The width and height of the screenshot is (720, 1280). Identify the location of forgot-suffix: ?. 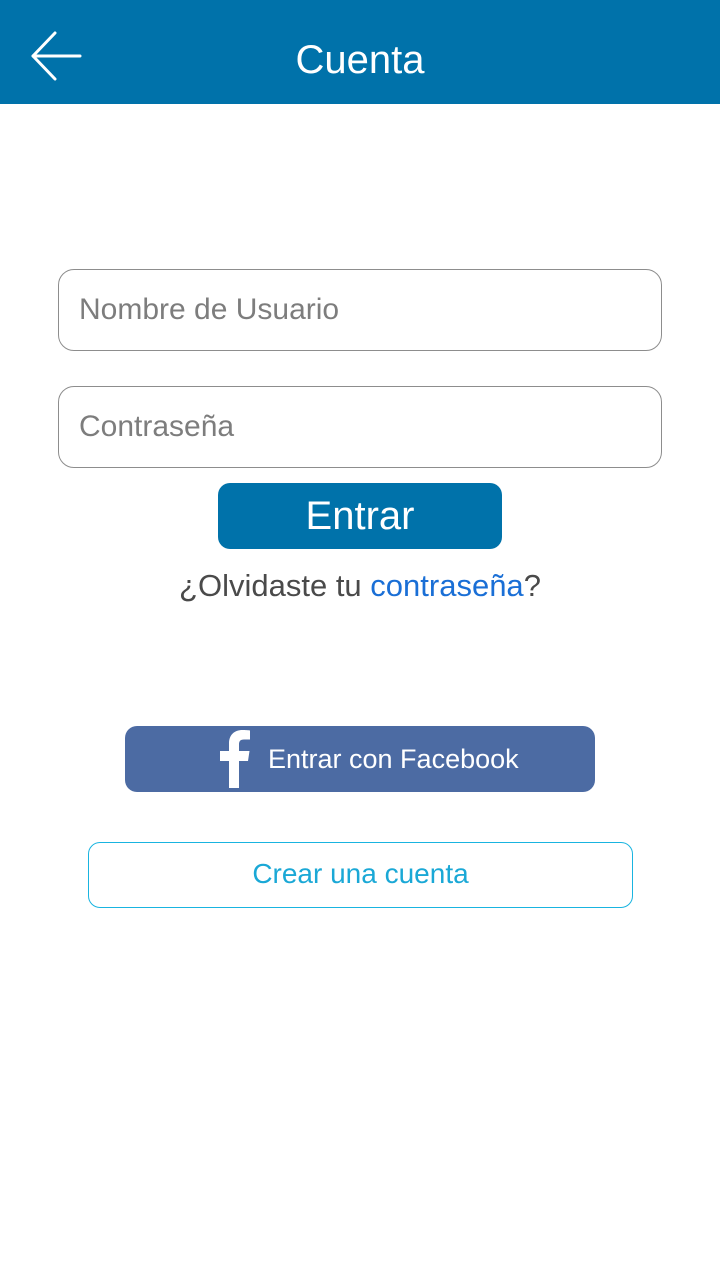
(532, 585).